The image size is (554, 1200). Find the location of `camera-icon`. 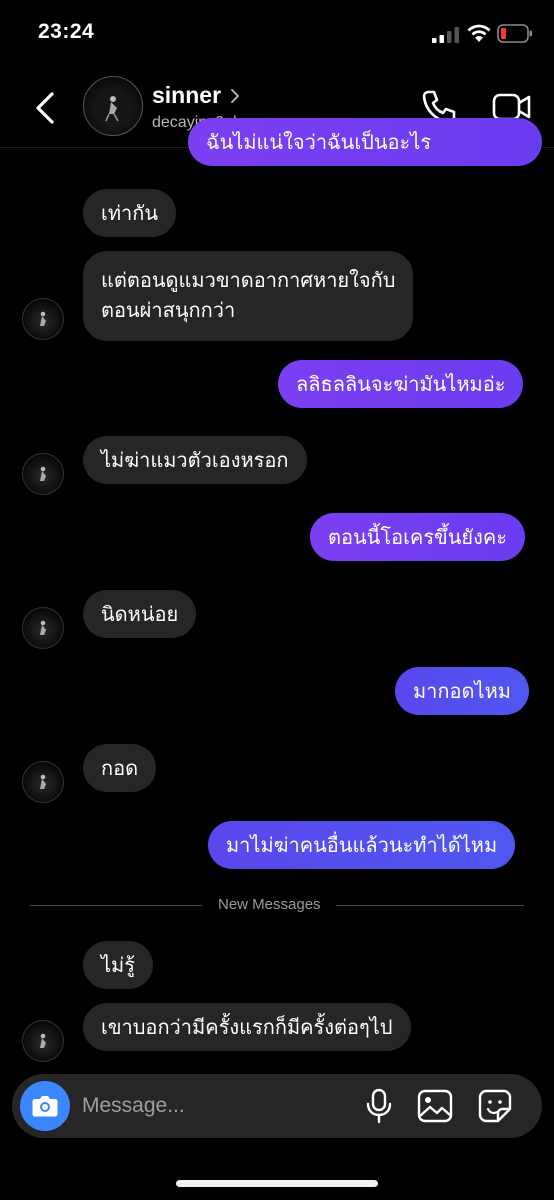

camera-icon is located at coordinates (45, 1106).